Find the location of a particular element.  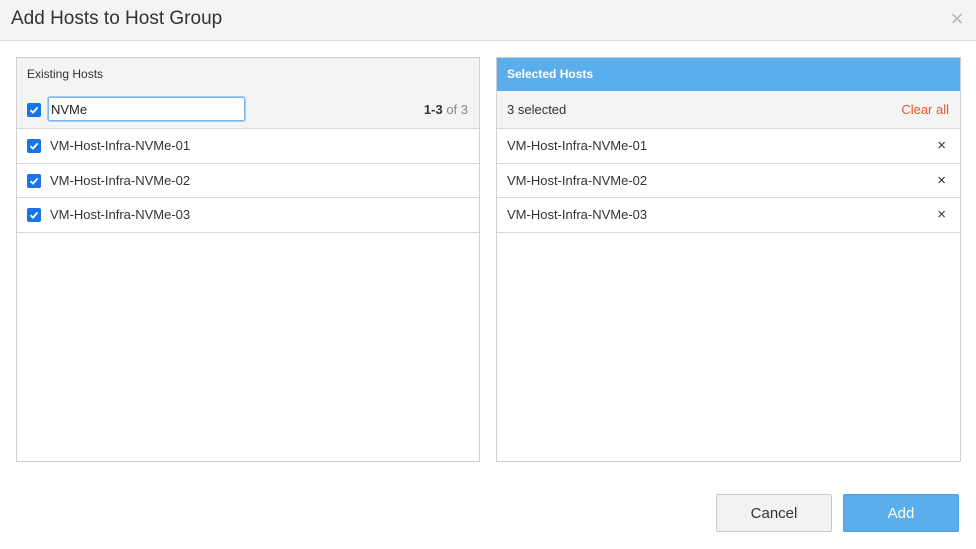

selected-host-row: VM-Host-Infra-NVMe-02 × is located at coordinates (728, 181).